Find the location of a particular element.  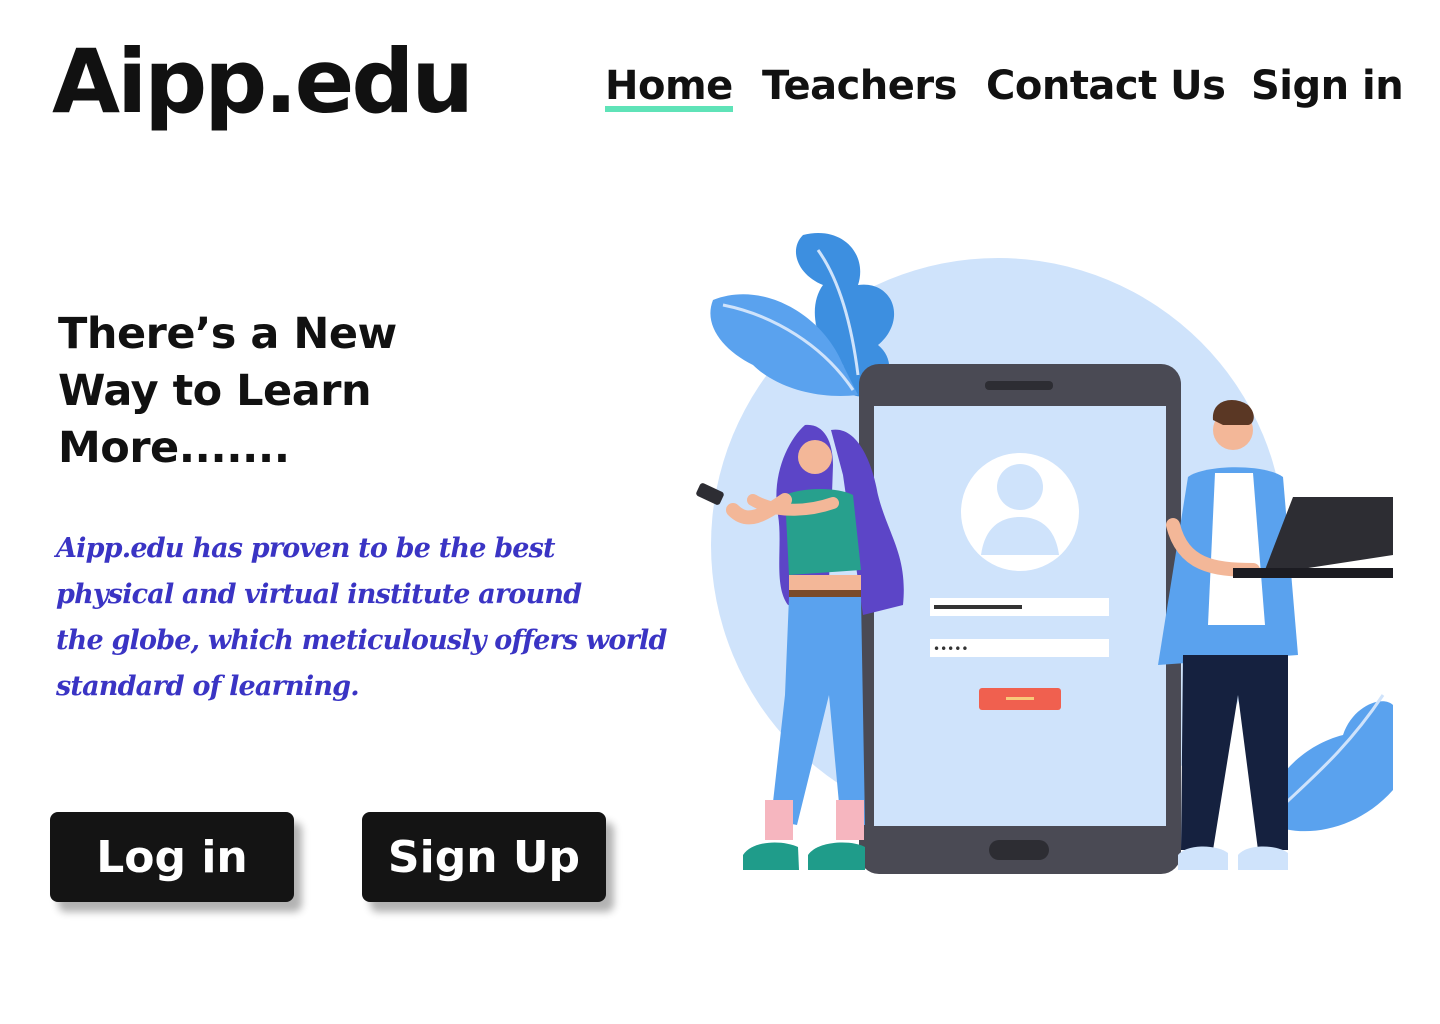

signup-button: Sign Up is located at coordinates (484, 857).